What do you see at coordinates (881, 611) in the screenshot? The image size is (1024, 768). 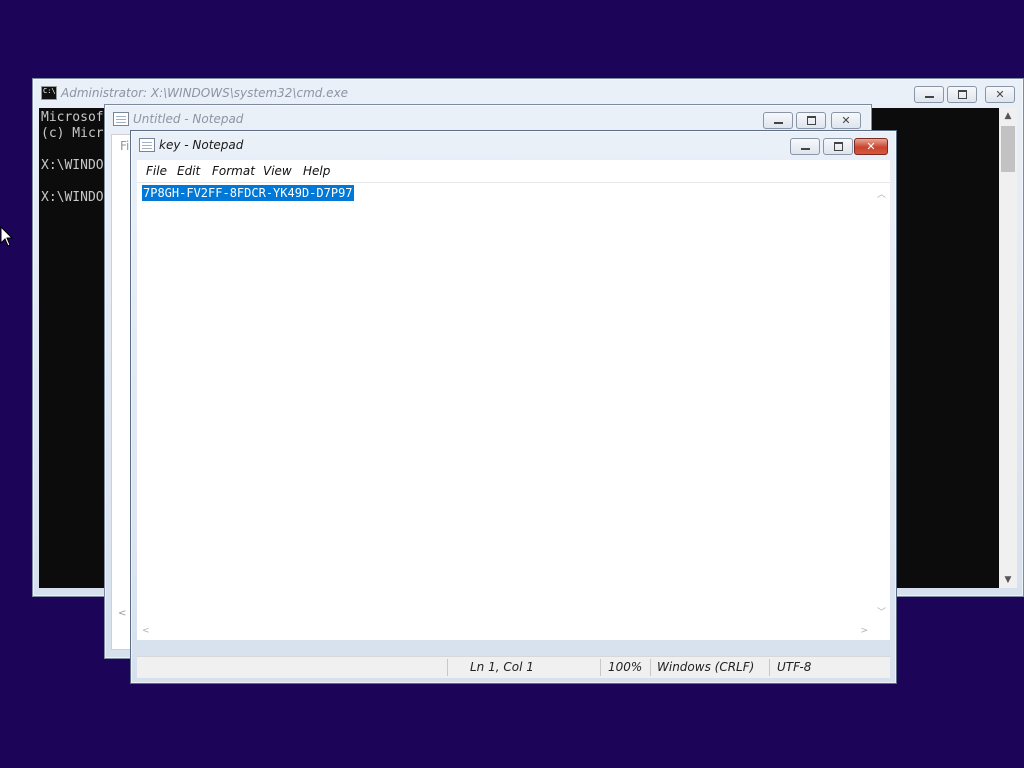 I see `down-arrow-icon: ﹀` at bounding box center [881, 611].